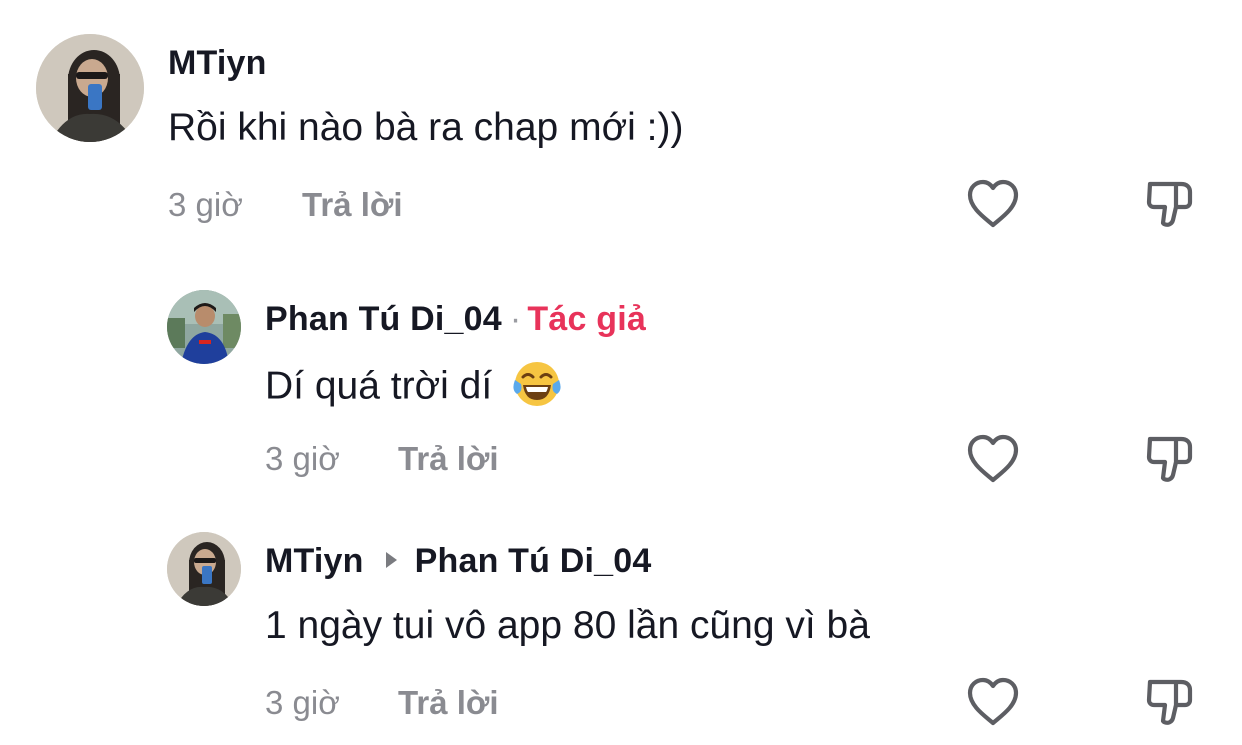 Image resolution: width=1242 pixels, height=745 pixels. I want to click on comment-username: Phan Tú Di_04, so click(383, 319).